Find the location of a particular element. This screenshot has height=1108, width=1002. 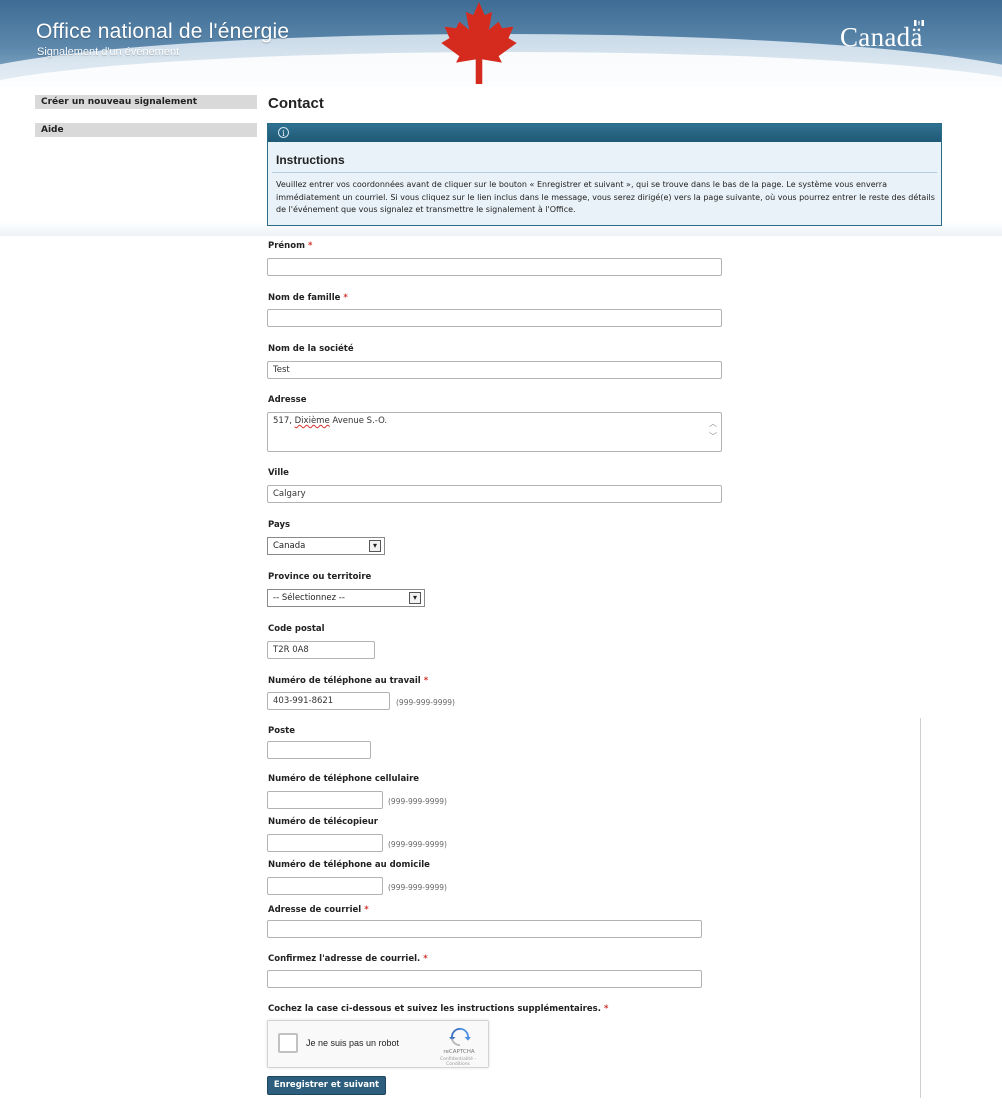

cell-phone-field is located at coordinates (325, 800).